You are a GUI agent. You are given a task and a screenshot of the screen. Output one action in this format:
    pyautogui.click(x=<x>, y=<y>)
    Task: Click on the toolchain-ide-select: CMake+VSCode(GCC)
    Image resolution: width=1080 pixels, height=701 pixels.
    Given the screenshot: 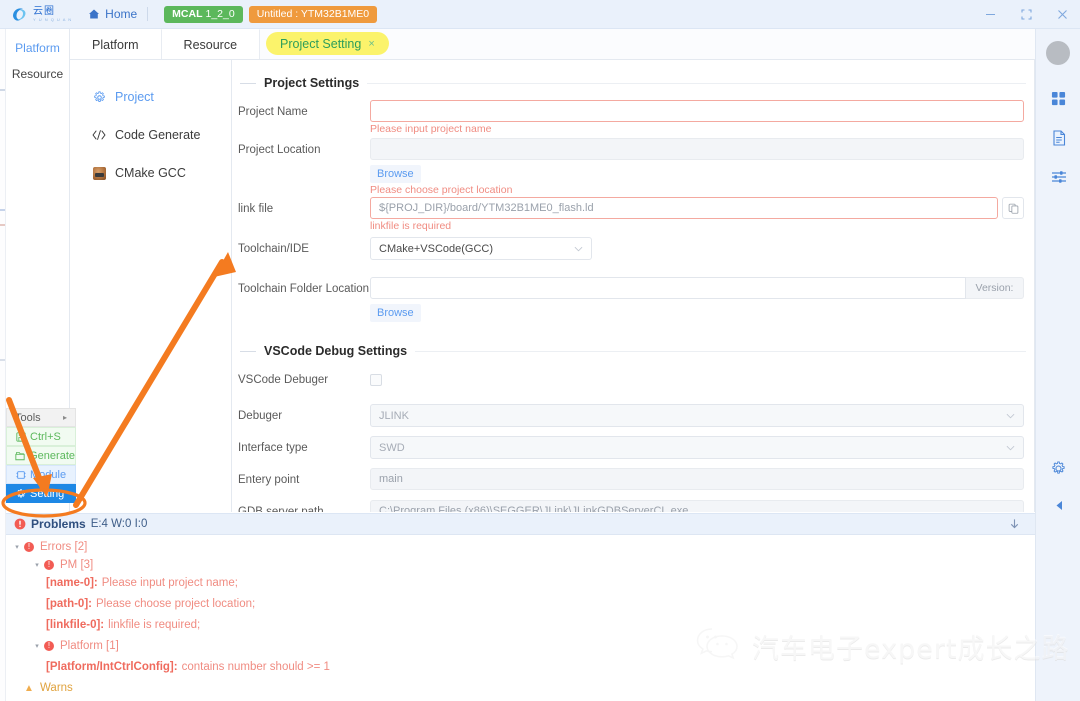 What is the action you would take?
    pyautogui.click(x=481, y=248)
    